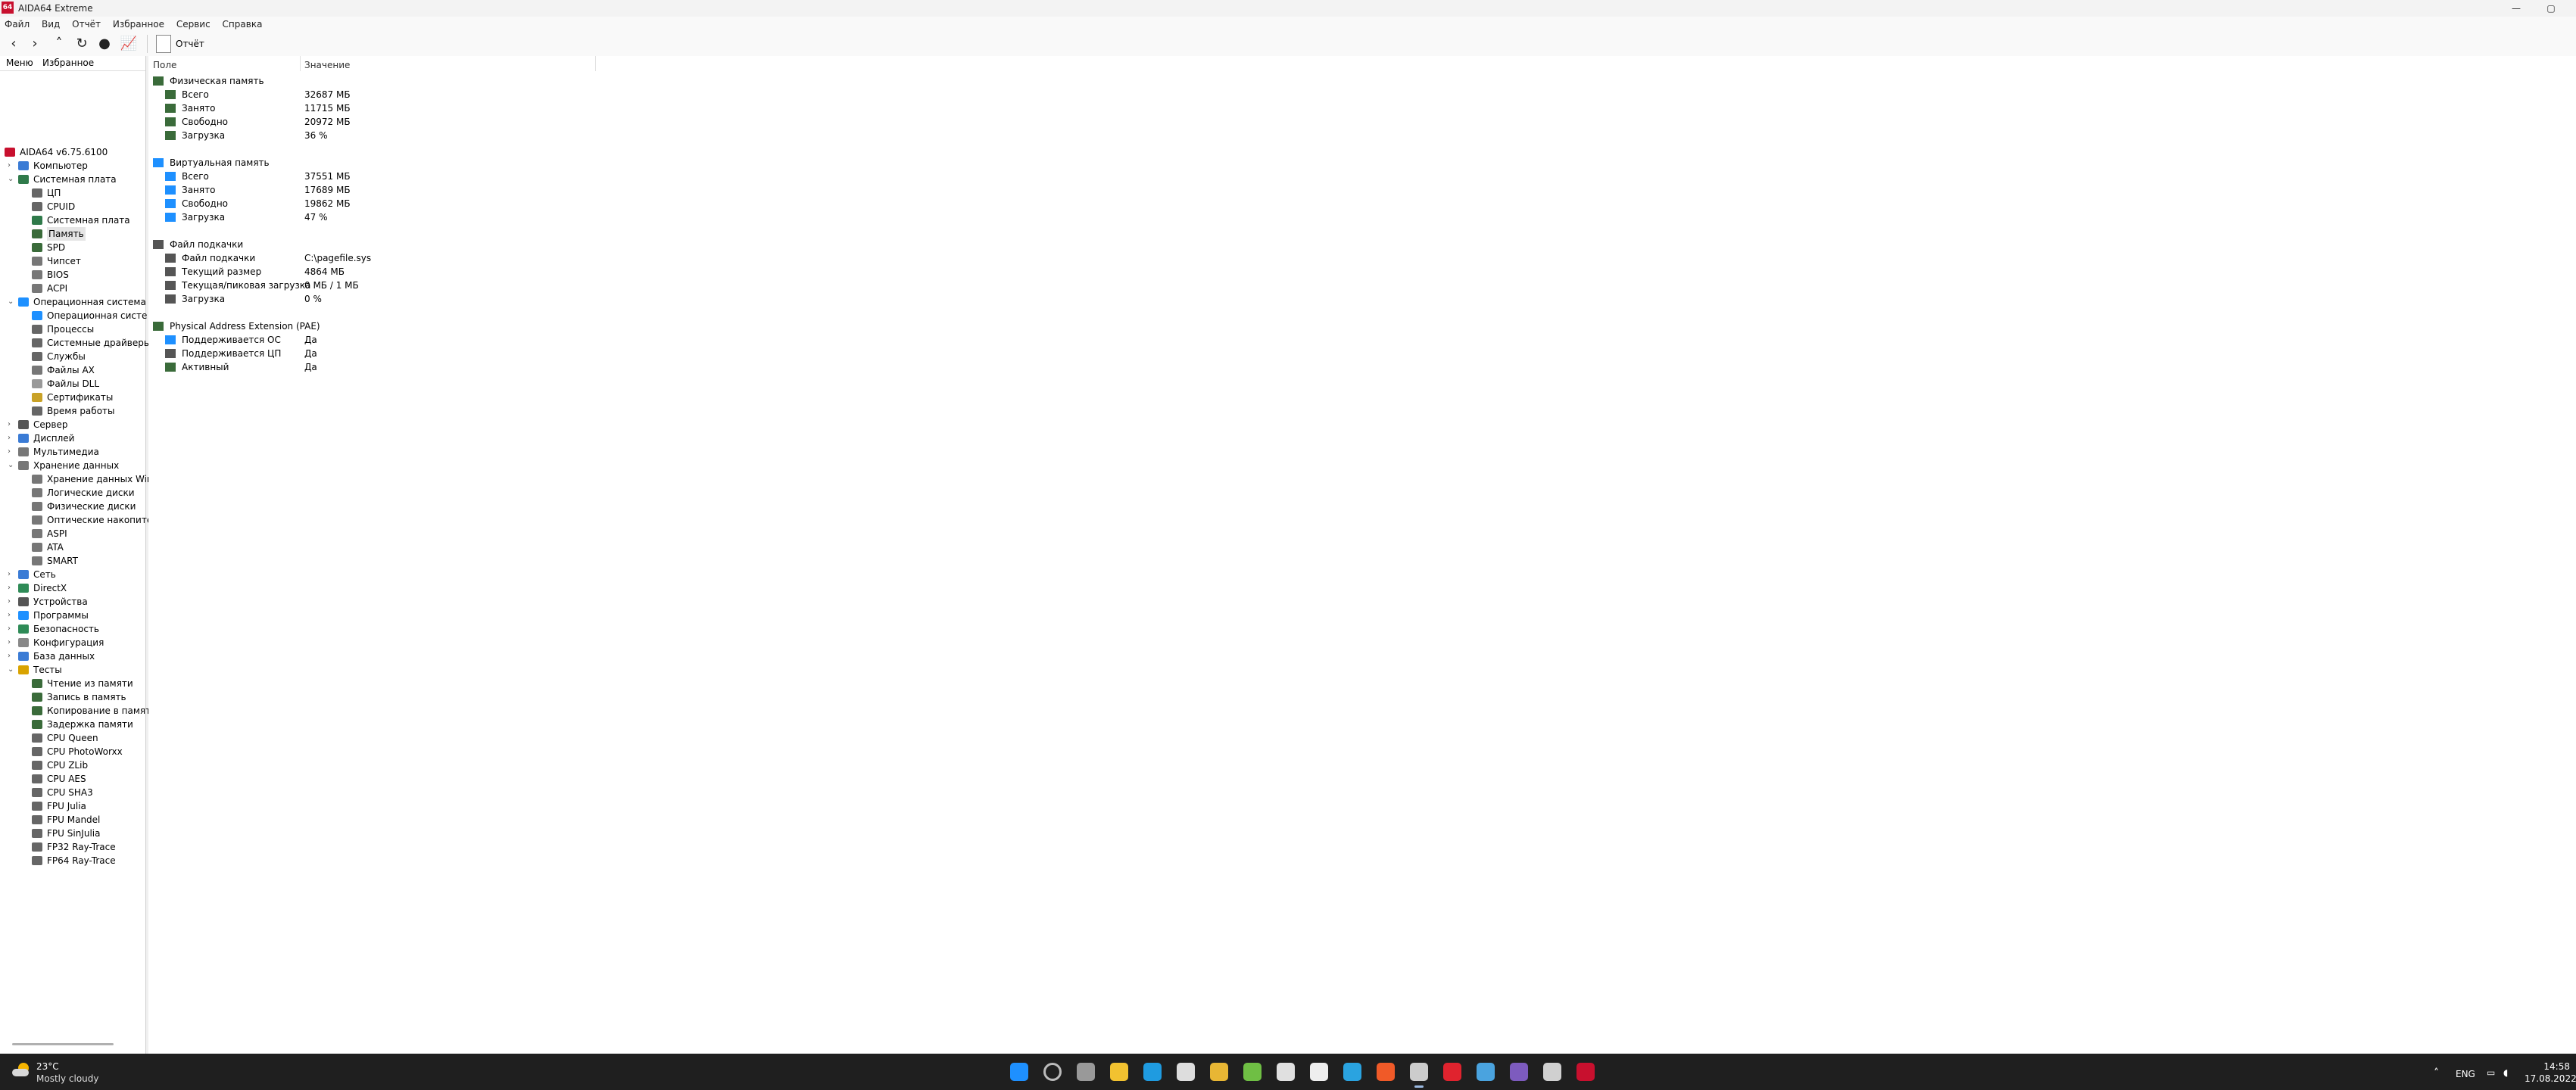 The width and height of the screenshot is (2576, 1090). I want to click on notepad-icon, so click(1486, 1072).